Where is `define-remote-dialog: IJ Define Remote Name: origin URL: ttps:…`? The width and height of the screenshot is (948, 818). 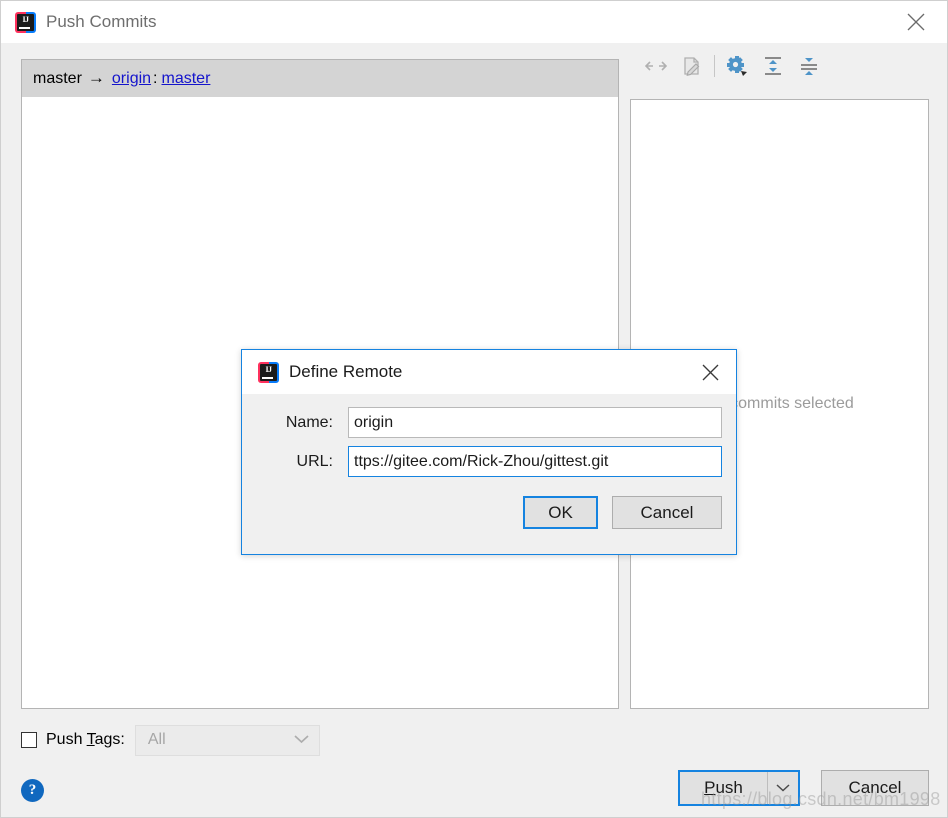
define-remote-dialog: IJ Define Remote Name: origin URL: ttps:… is located at coordinates (489, 452).